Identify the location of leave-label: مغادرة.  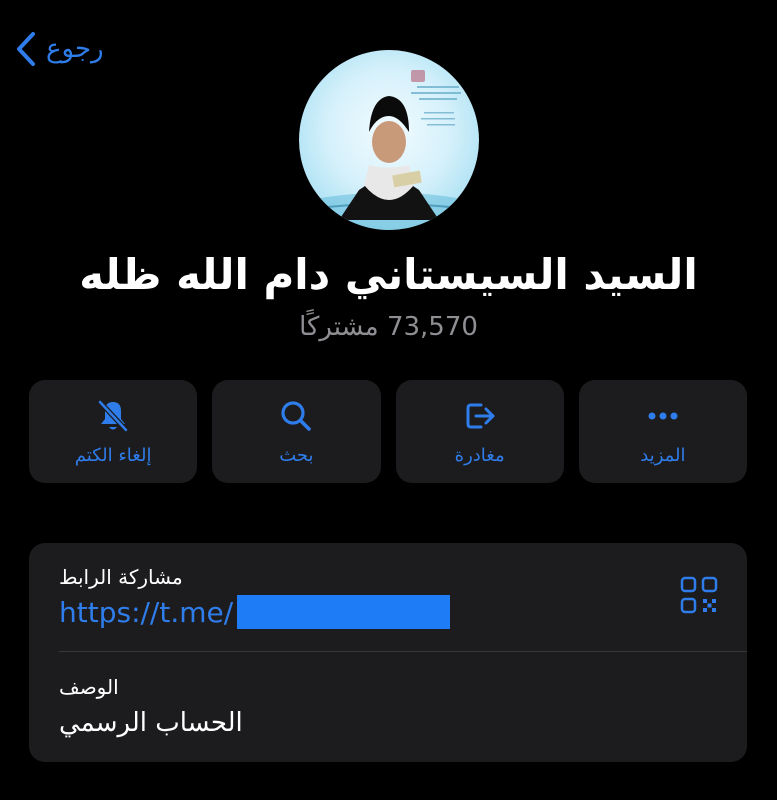
(479, 455).